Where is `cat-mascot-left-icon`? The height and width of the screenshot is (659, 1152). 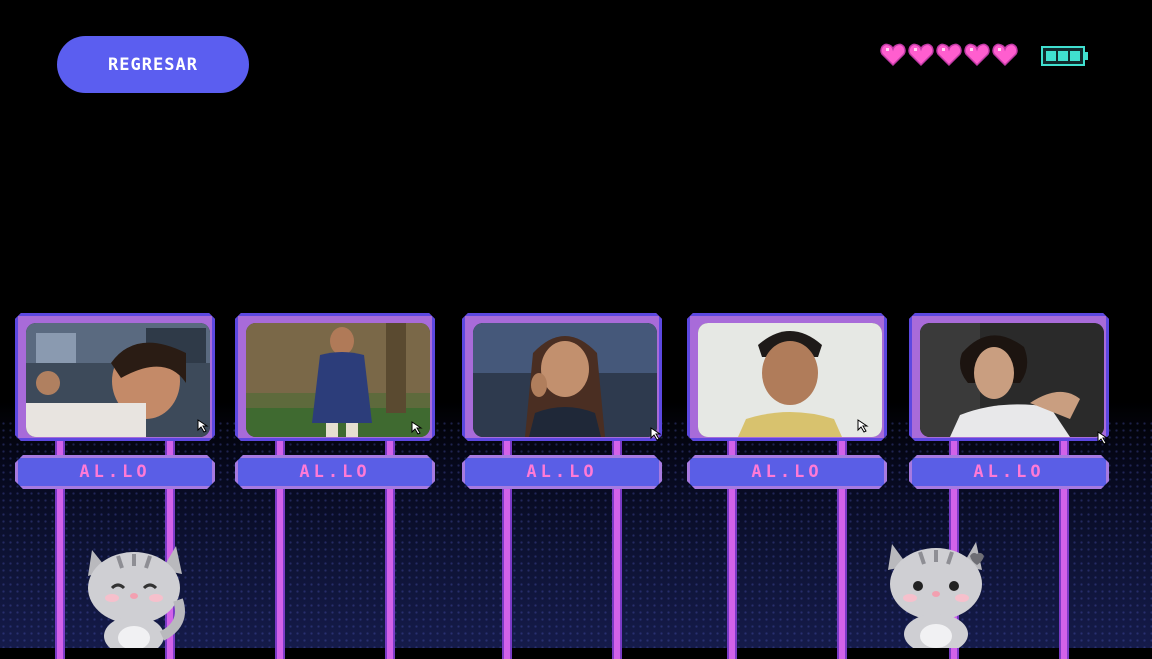
cat-mascot-left-icon is located at coordinates (136, 597).